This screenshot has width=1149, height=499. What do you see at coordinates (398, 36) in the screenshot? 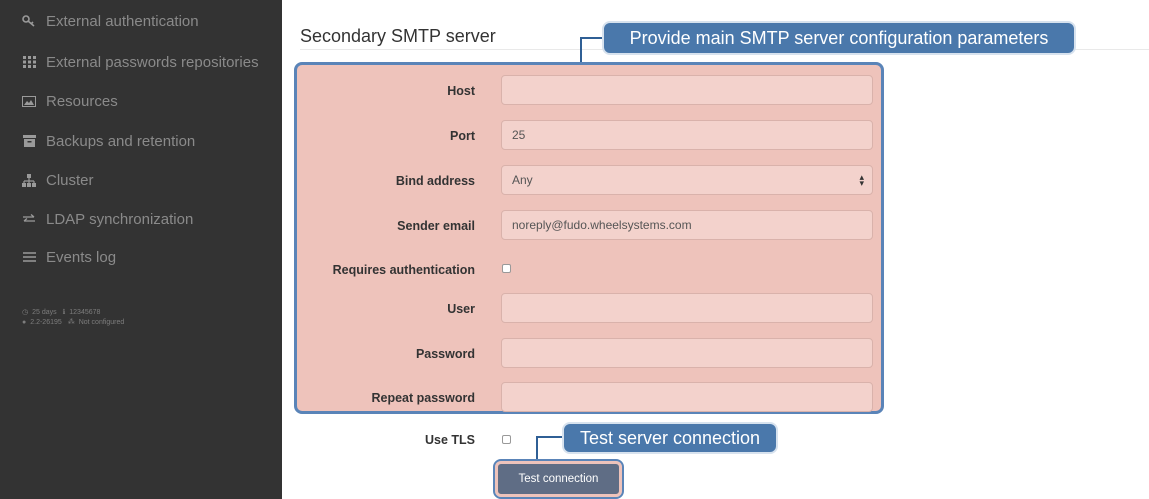
I see `section-title: Secondary SMTP server` at bounding box center [398, 36].